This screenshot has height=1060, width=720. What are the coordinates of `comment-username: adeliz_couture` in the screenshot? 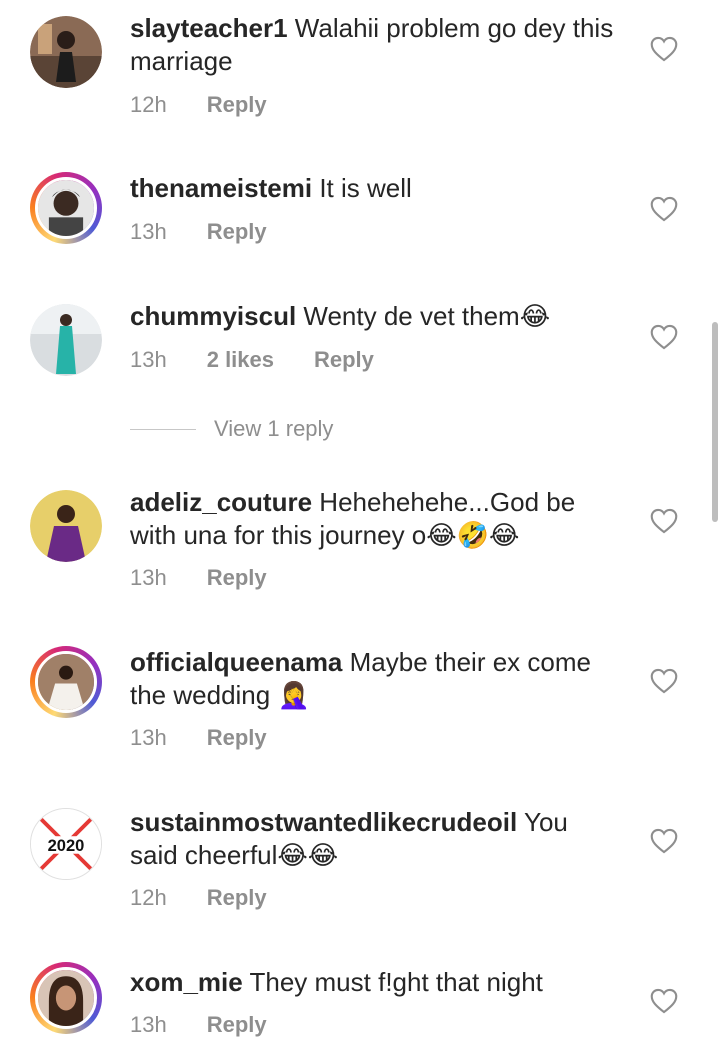 It's located at (221, 502).